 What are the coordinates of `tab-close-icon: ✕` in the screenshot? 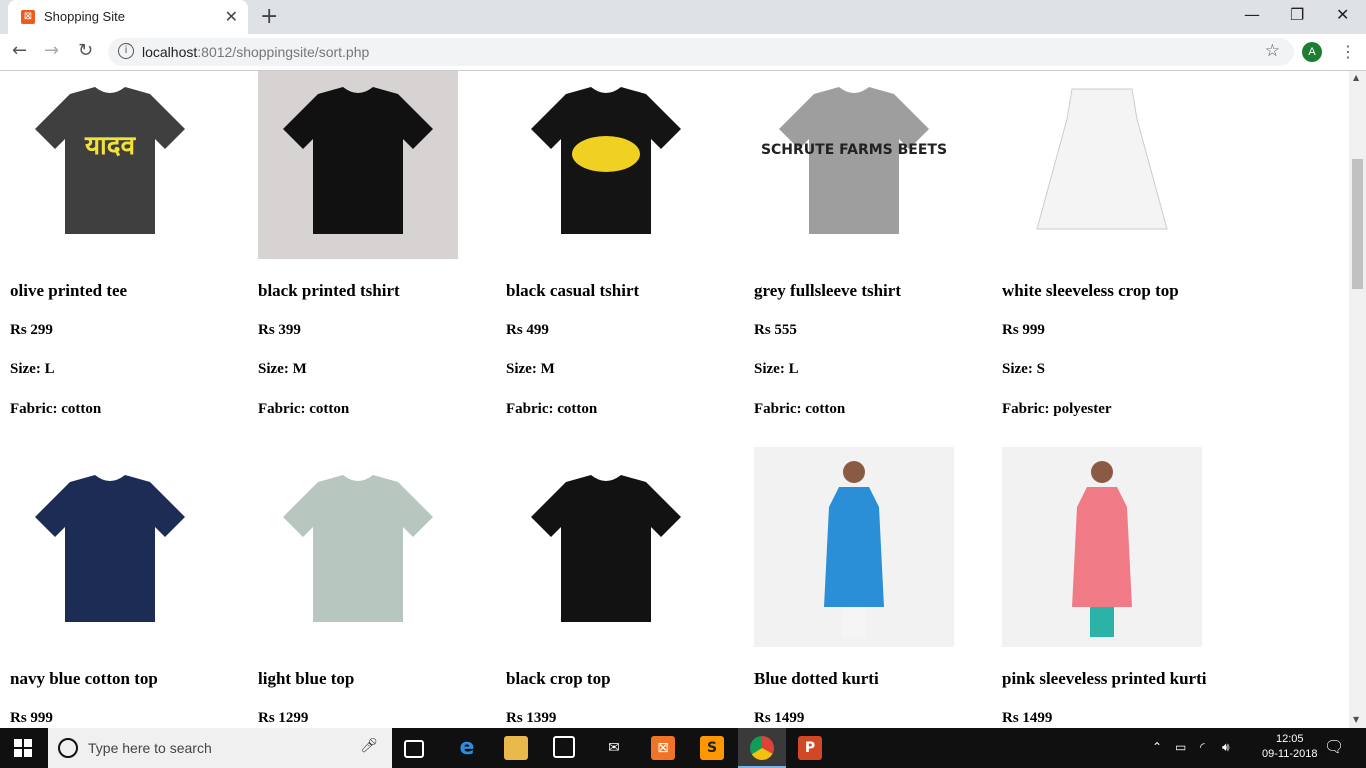 It's located at (231, 16).